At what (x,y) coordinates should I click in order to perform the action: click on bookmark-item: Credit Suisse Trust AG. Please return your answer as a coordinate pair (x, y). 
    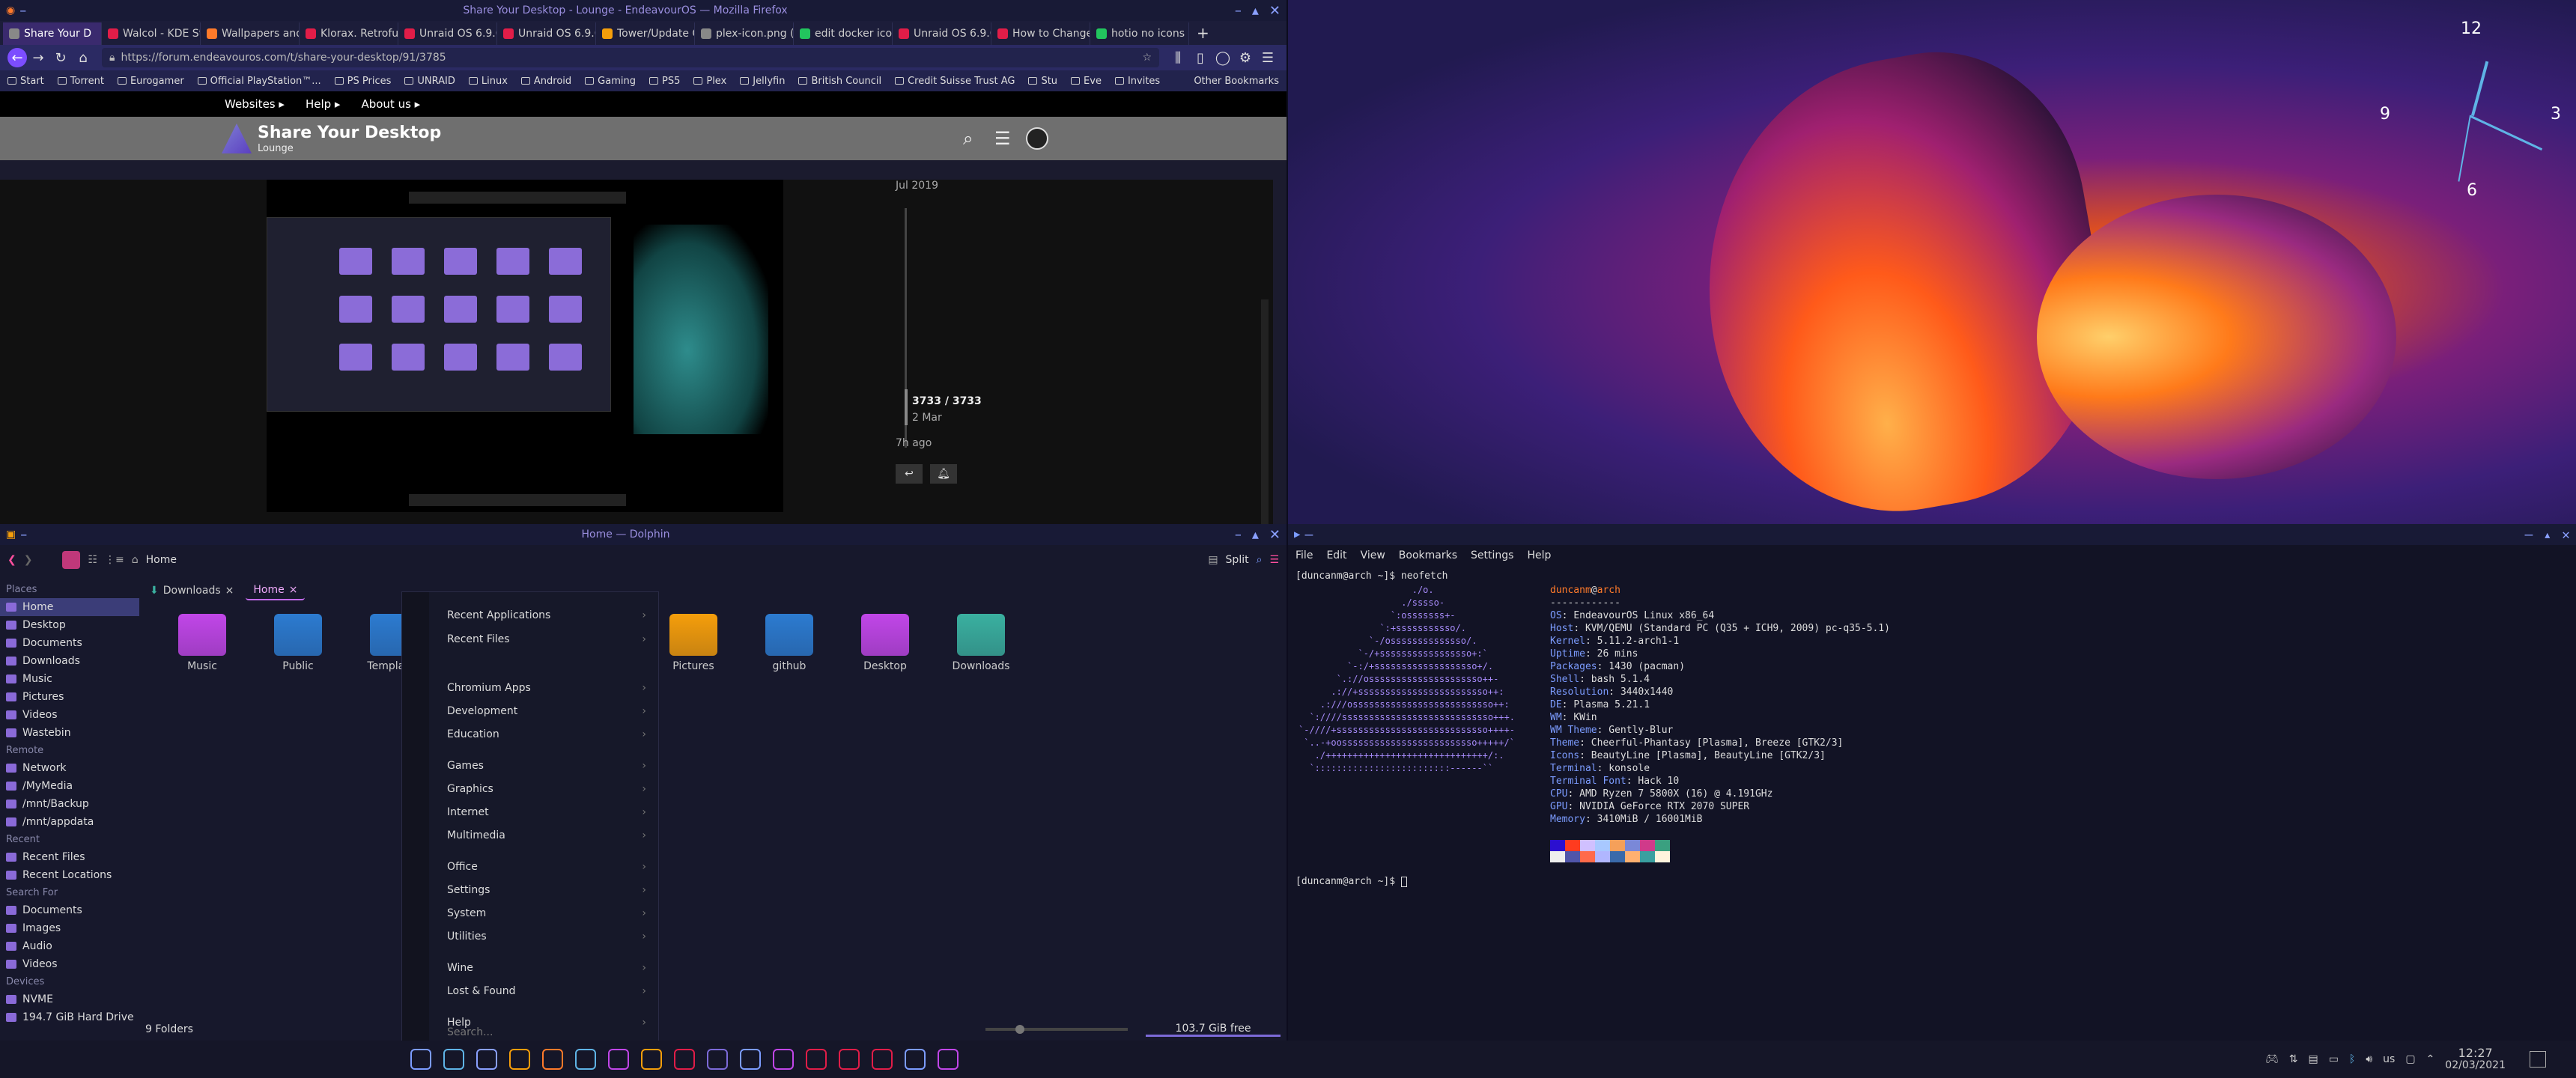
    Looking at the image, I should click on (955, 81).